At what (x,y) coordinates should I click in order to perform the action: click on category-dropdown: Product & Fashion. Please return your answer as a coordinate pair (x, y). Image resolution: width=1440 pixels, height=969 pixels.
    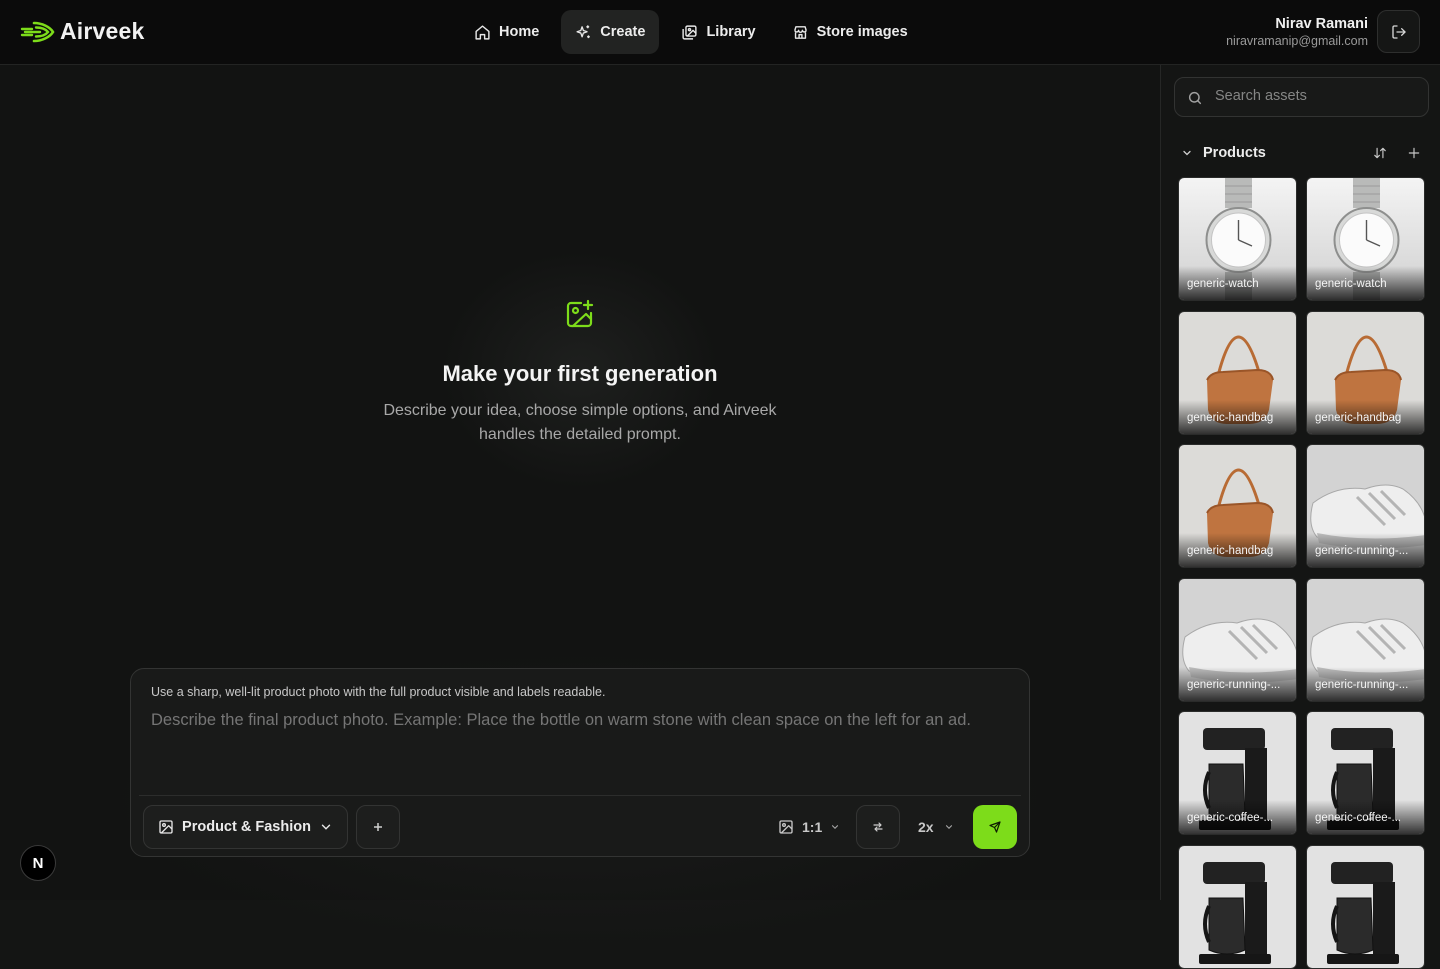
    Looking at the image, I should click on (245, 827).